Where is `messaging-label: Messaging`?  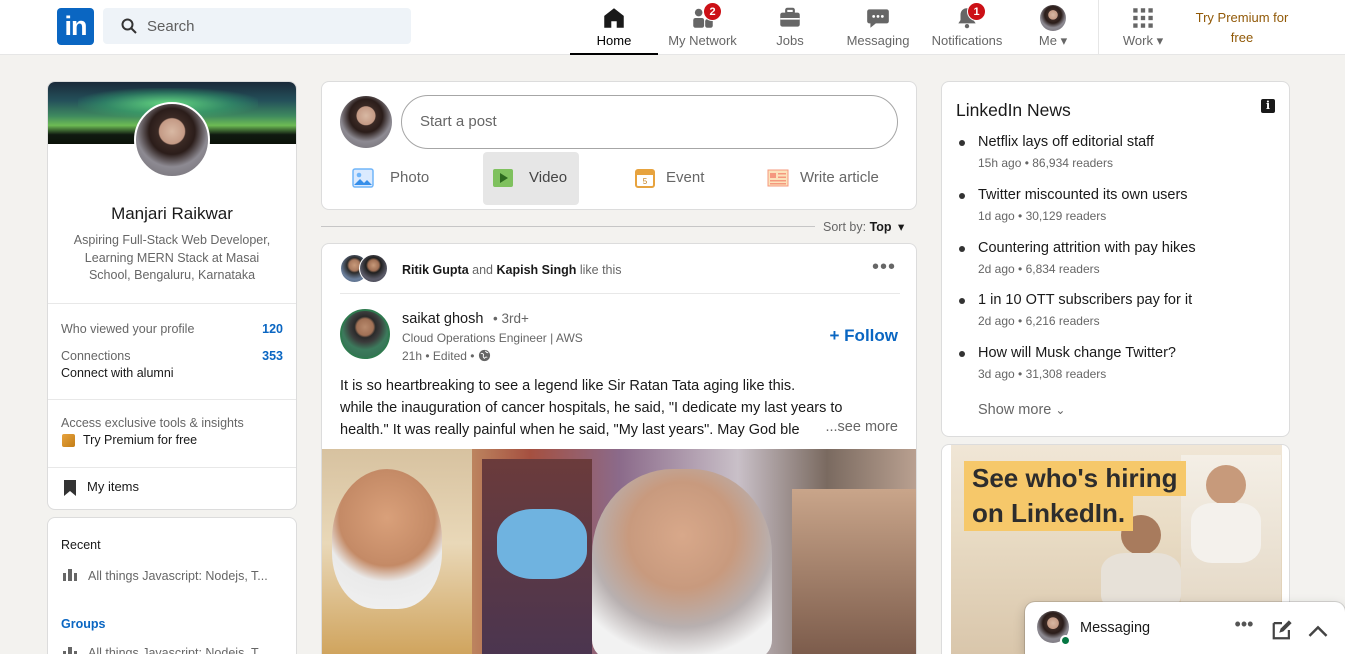 messaging-label: Messaging is located at coordinates (1115, 628).